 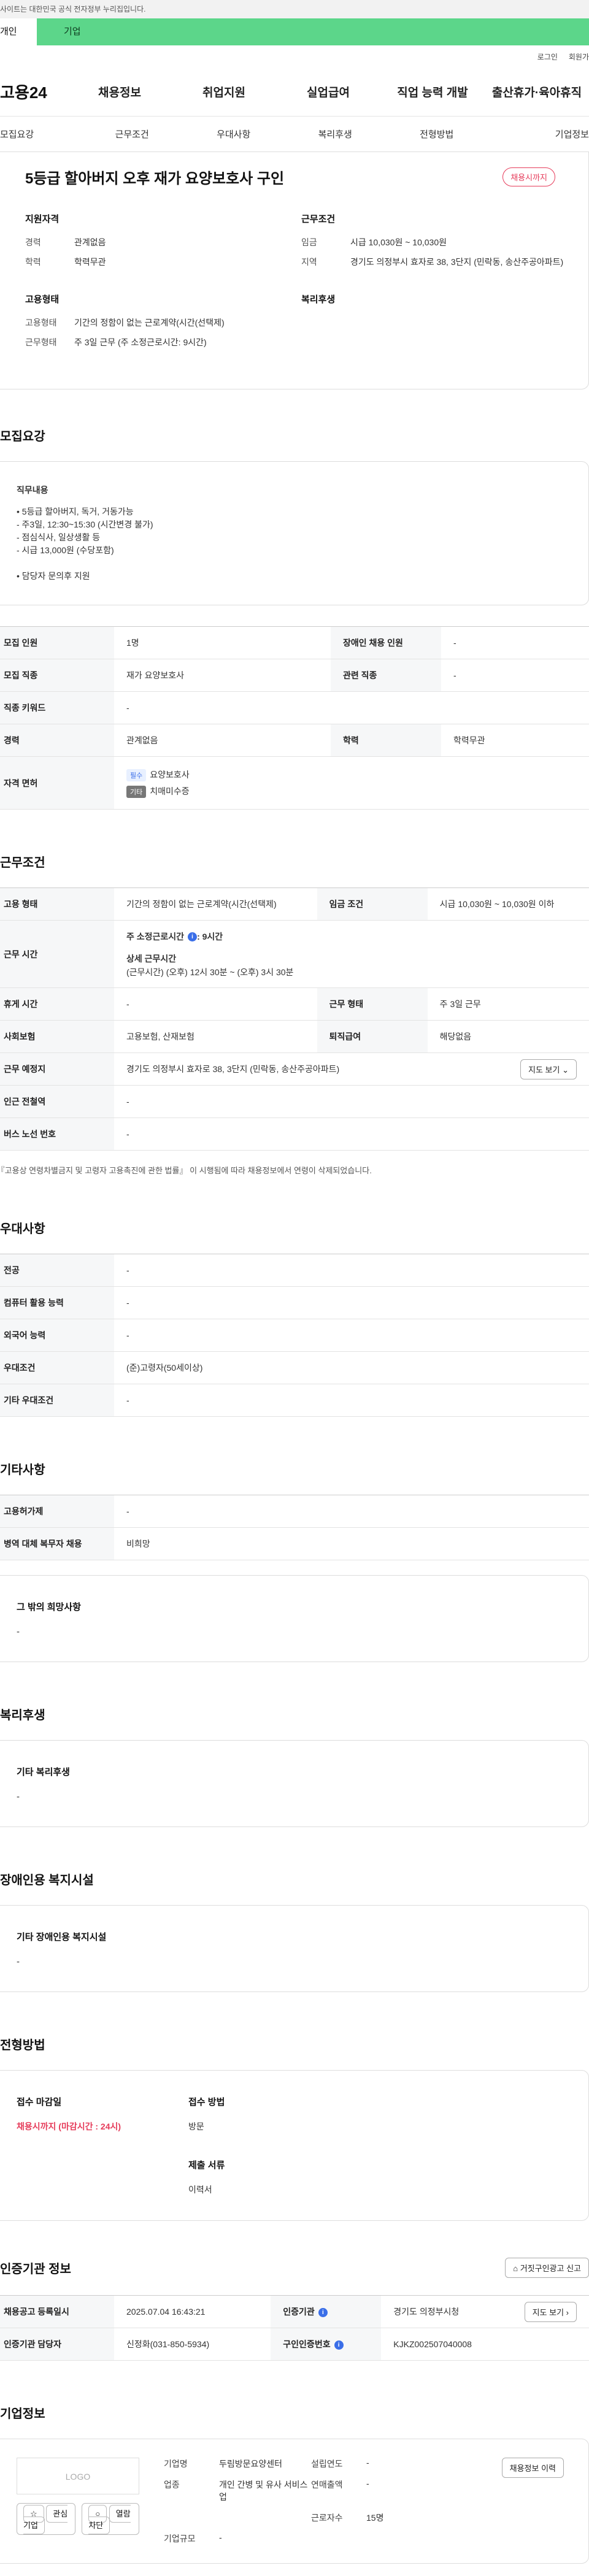 What do you see at coordinates (294, 1543) in the screenshot?
I see `table-row: 병역 대체 복무자 채용 비희망` at bounding box center [294, 1543].